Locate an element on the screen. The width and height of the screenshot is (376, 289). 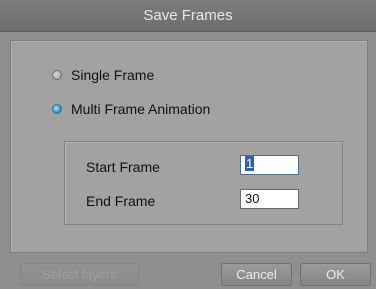
single-frame-radio-icon is located at coordinates (57, 75).